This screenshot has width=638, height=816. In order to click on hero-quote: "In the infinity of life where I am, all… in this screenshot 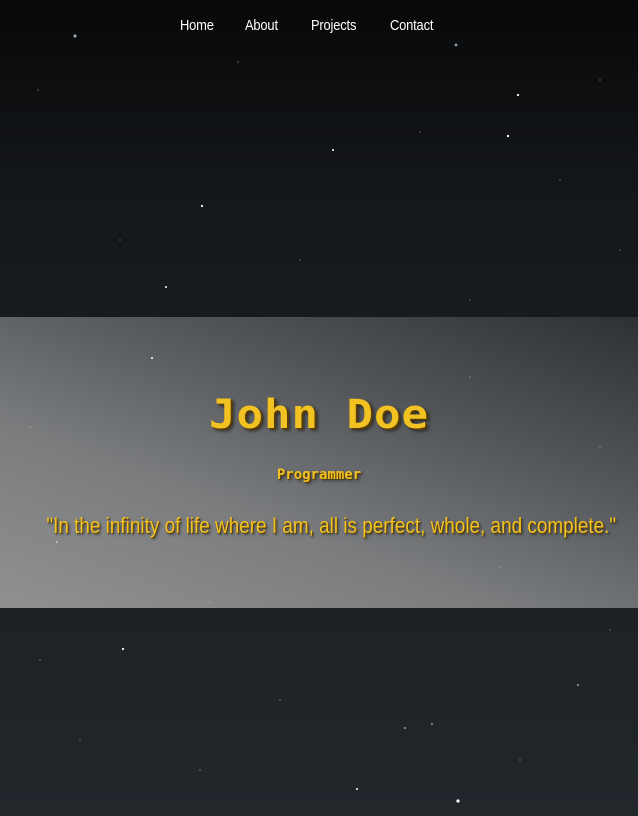, I will do `click(319, 526)`.